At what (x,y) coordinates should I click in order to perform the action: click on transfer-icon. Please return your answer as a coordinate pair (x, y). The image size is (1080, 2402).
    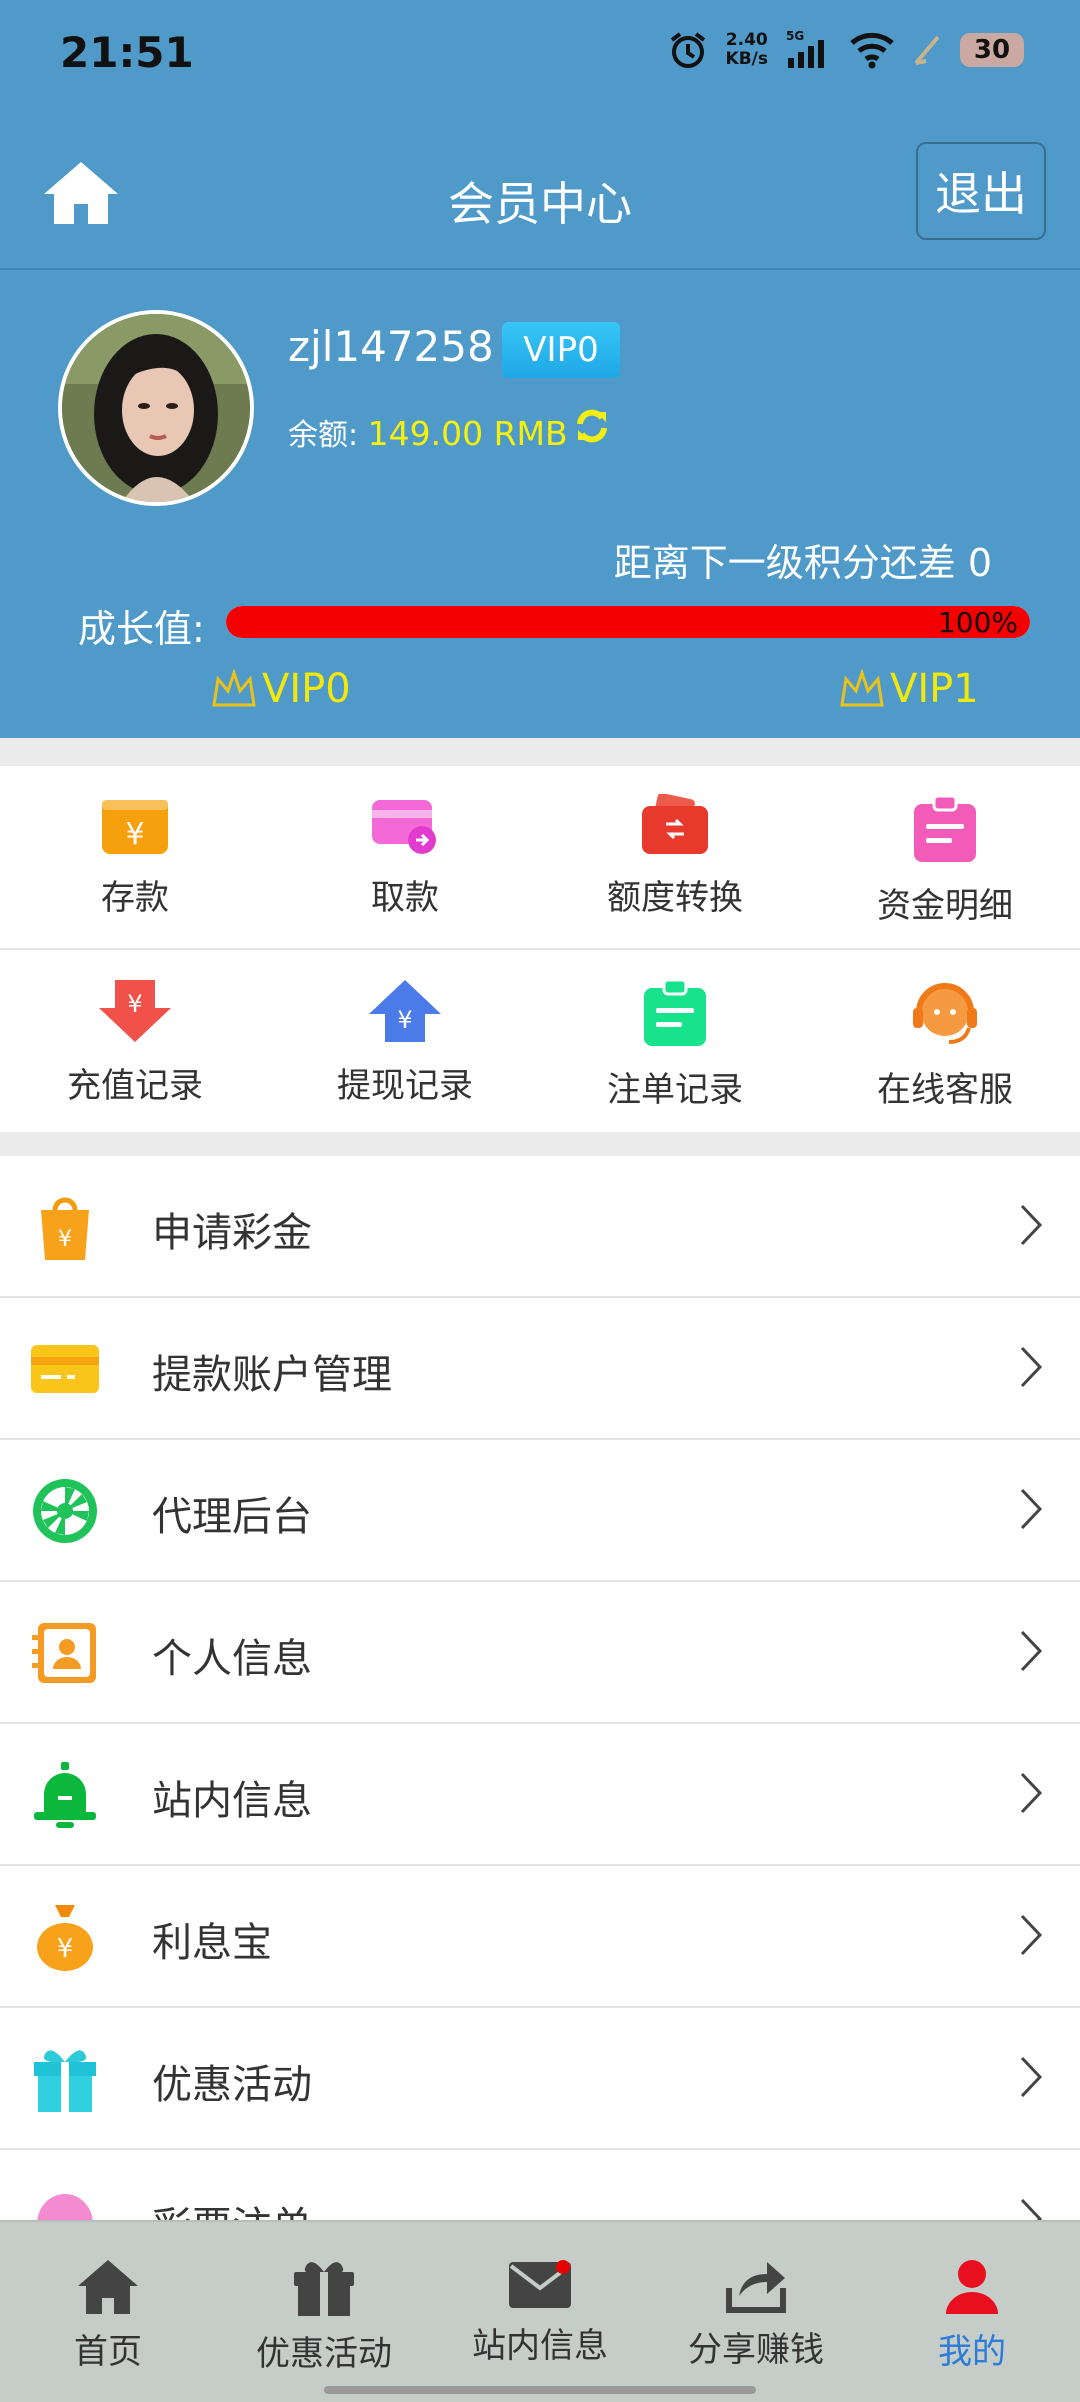
    Looking at the image, I should click on (675, 824).